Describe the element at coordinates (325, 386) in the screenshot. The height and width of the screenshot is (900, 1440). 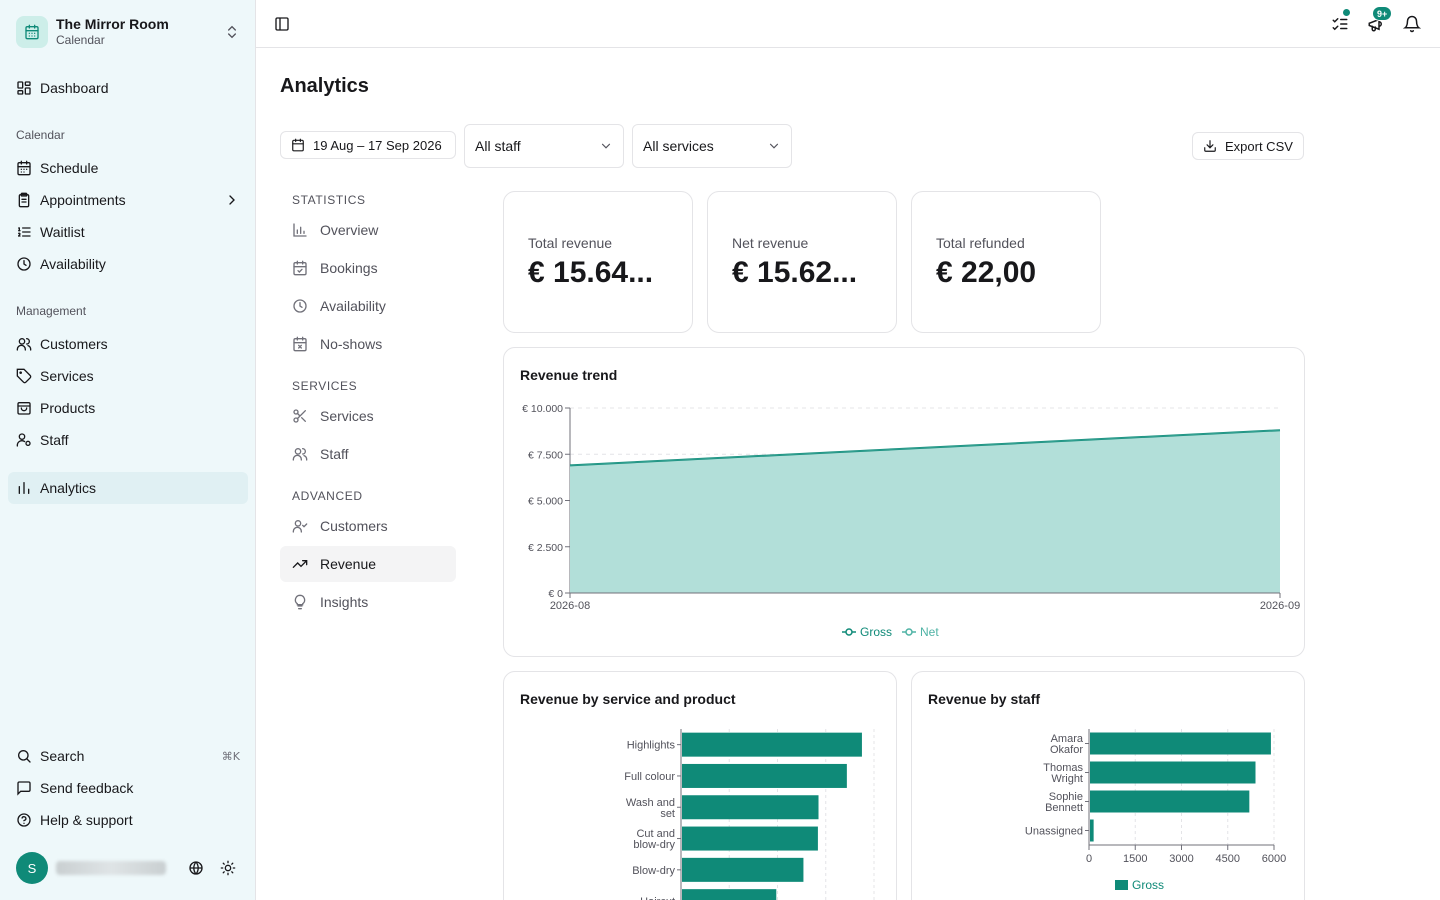
I see `subnav-group-services: SERVICES` at that location.